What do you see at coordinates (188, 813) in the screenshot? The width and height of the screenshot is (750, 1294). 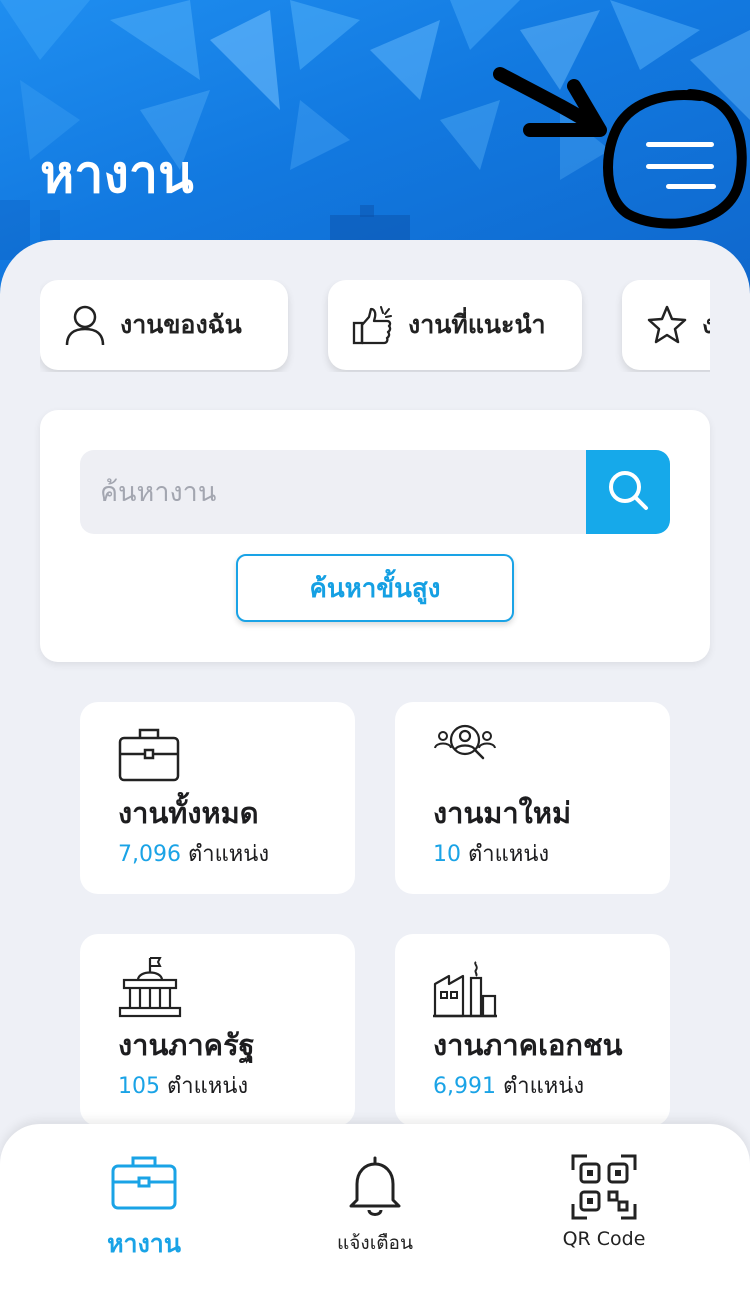 I see `category-title: งานทั้งหมด` at bounding box center [188, 813].